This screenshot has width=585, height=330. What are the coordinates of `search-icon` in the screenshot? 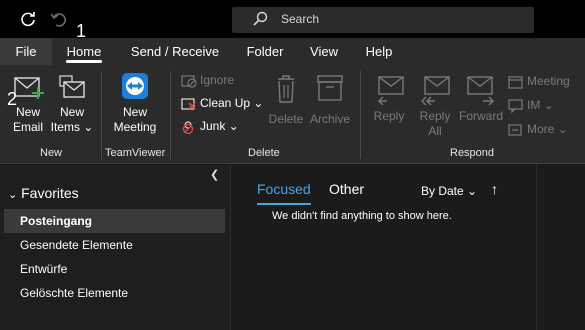 It's located at (260, 21).